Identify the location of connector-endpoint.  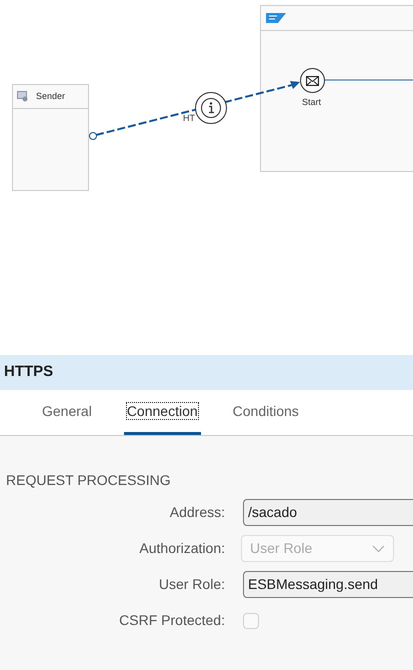
(93, 136).